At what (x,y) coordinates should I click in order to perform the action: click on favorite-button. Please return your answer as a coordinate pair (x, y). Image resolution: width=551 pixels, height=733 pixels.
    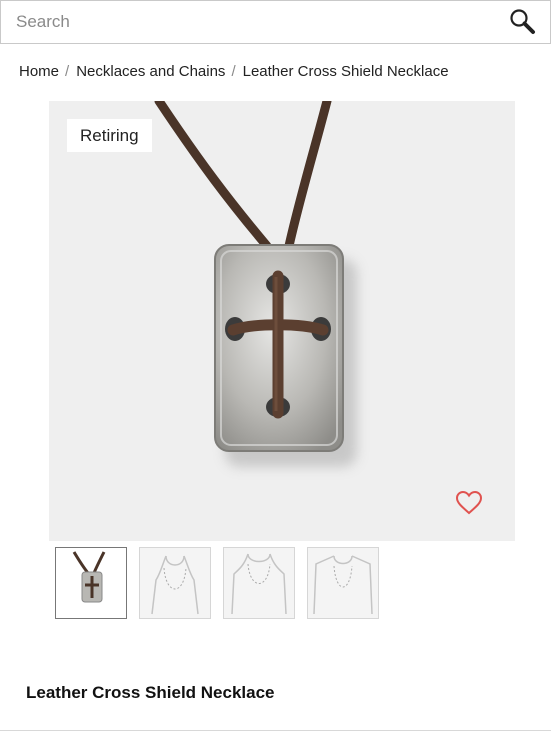
    Looking at the image, I should click on (469, 504).